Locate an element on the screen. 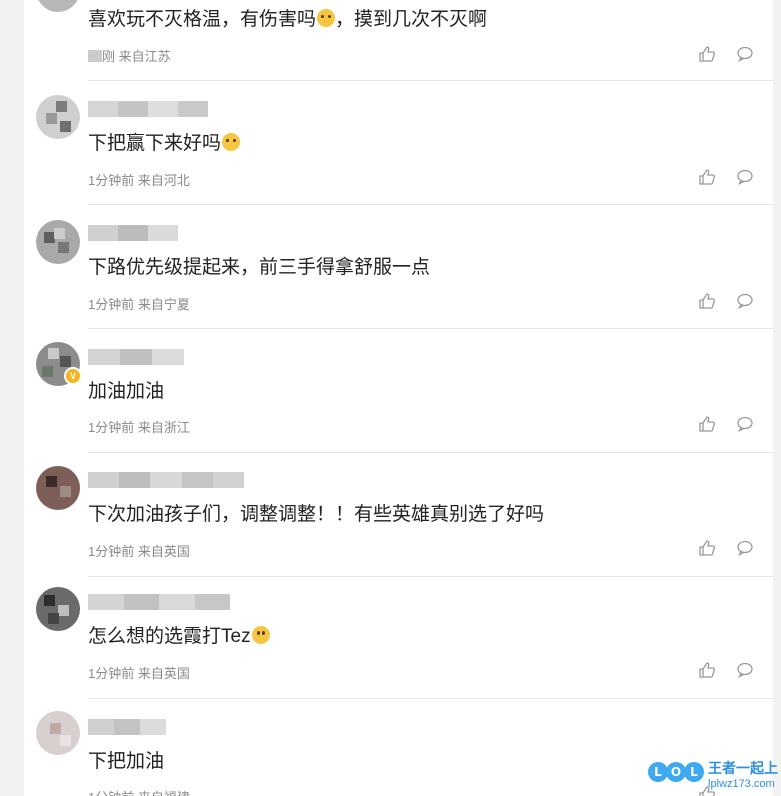 This screenshot has height=796, width=781. lol-logo-icon: LOL is located at coordinates (676, 772).